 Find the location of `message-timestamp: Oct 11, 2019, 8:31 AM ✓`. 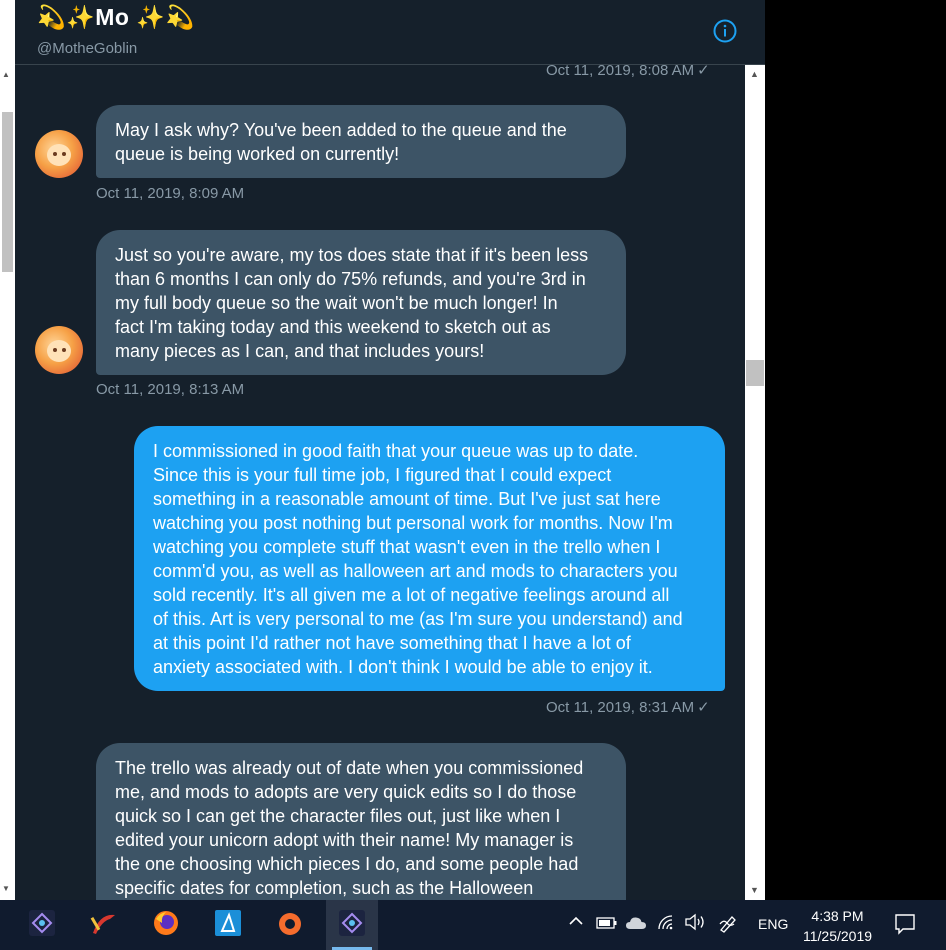

message-timestamp: Oct 11, 2019, 8:31 AM ✓ is located at coordinates (628, 707).